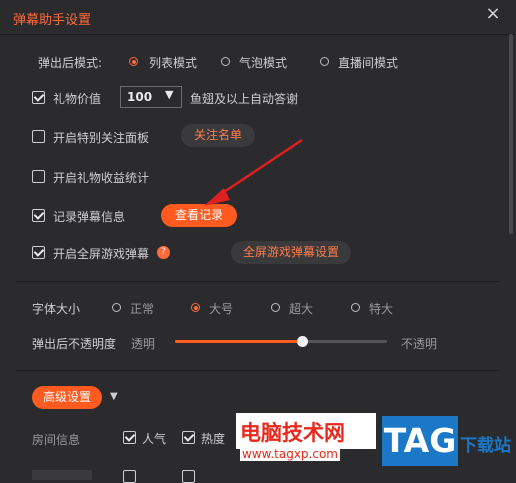  Describe the element at coordinates (173, 63) in the screenshot. I see `radio-list-mode-label: 列表模式` at that location.